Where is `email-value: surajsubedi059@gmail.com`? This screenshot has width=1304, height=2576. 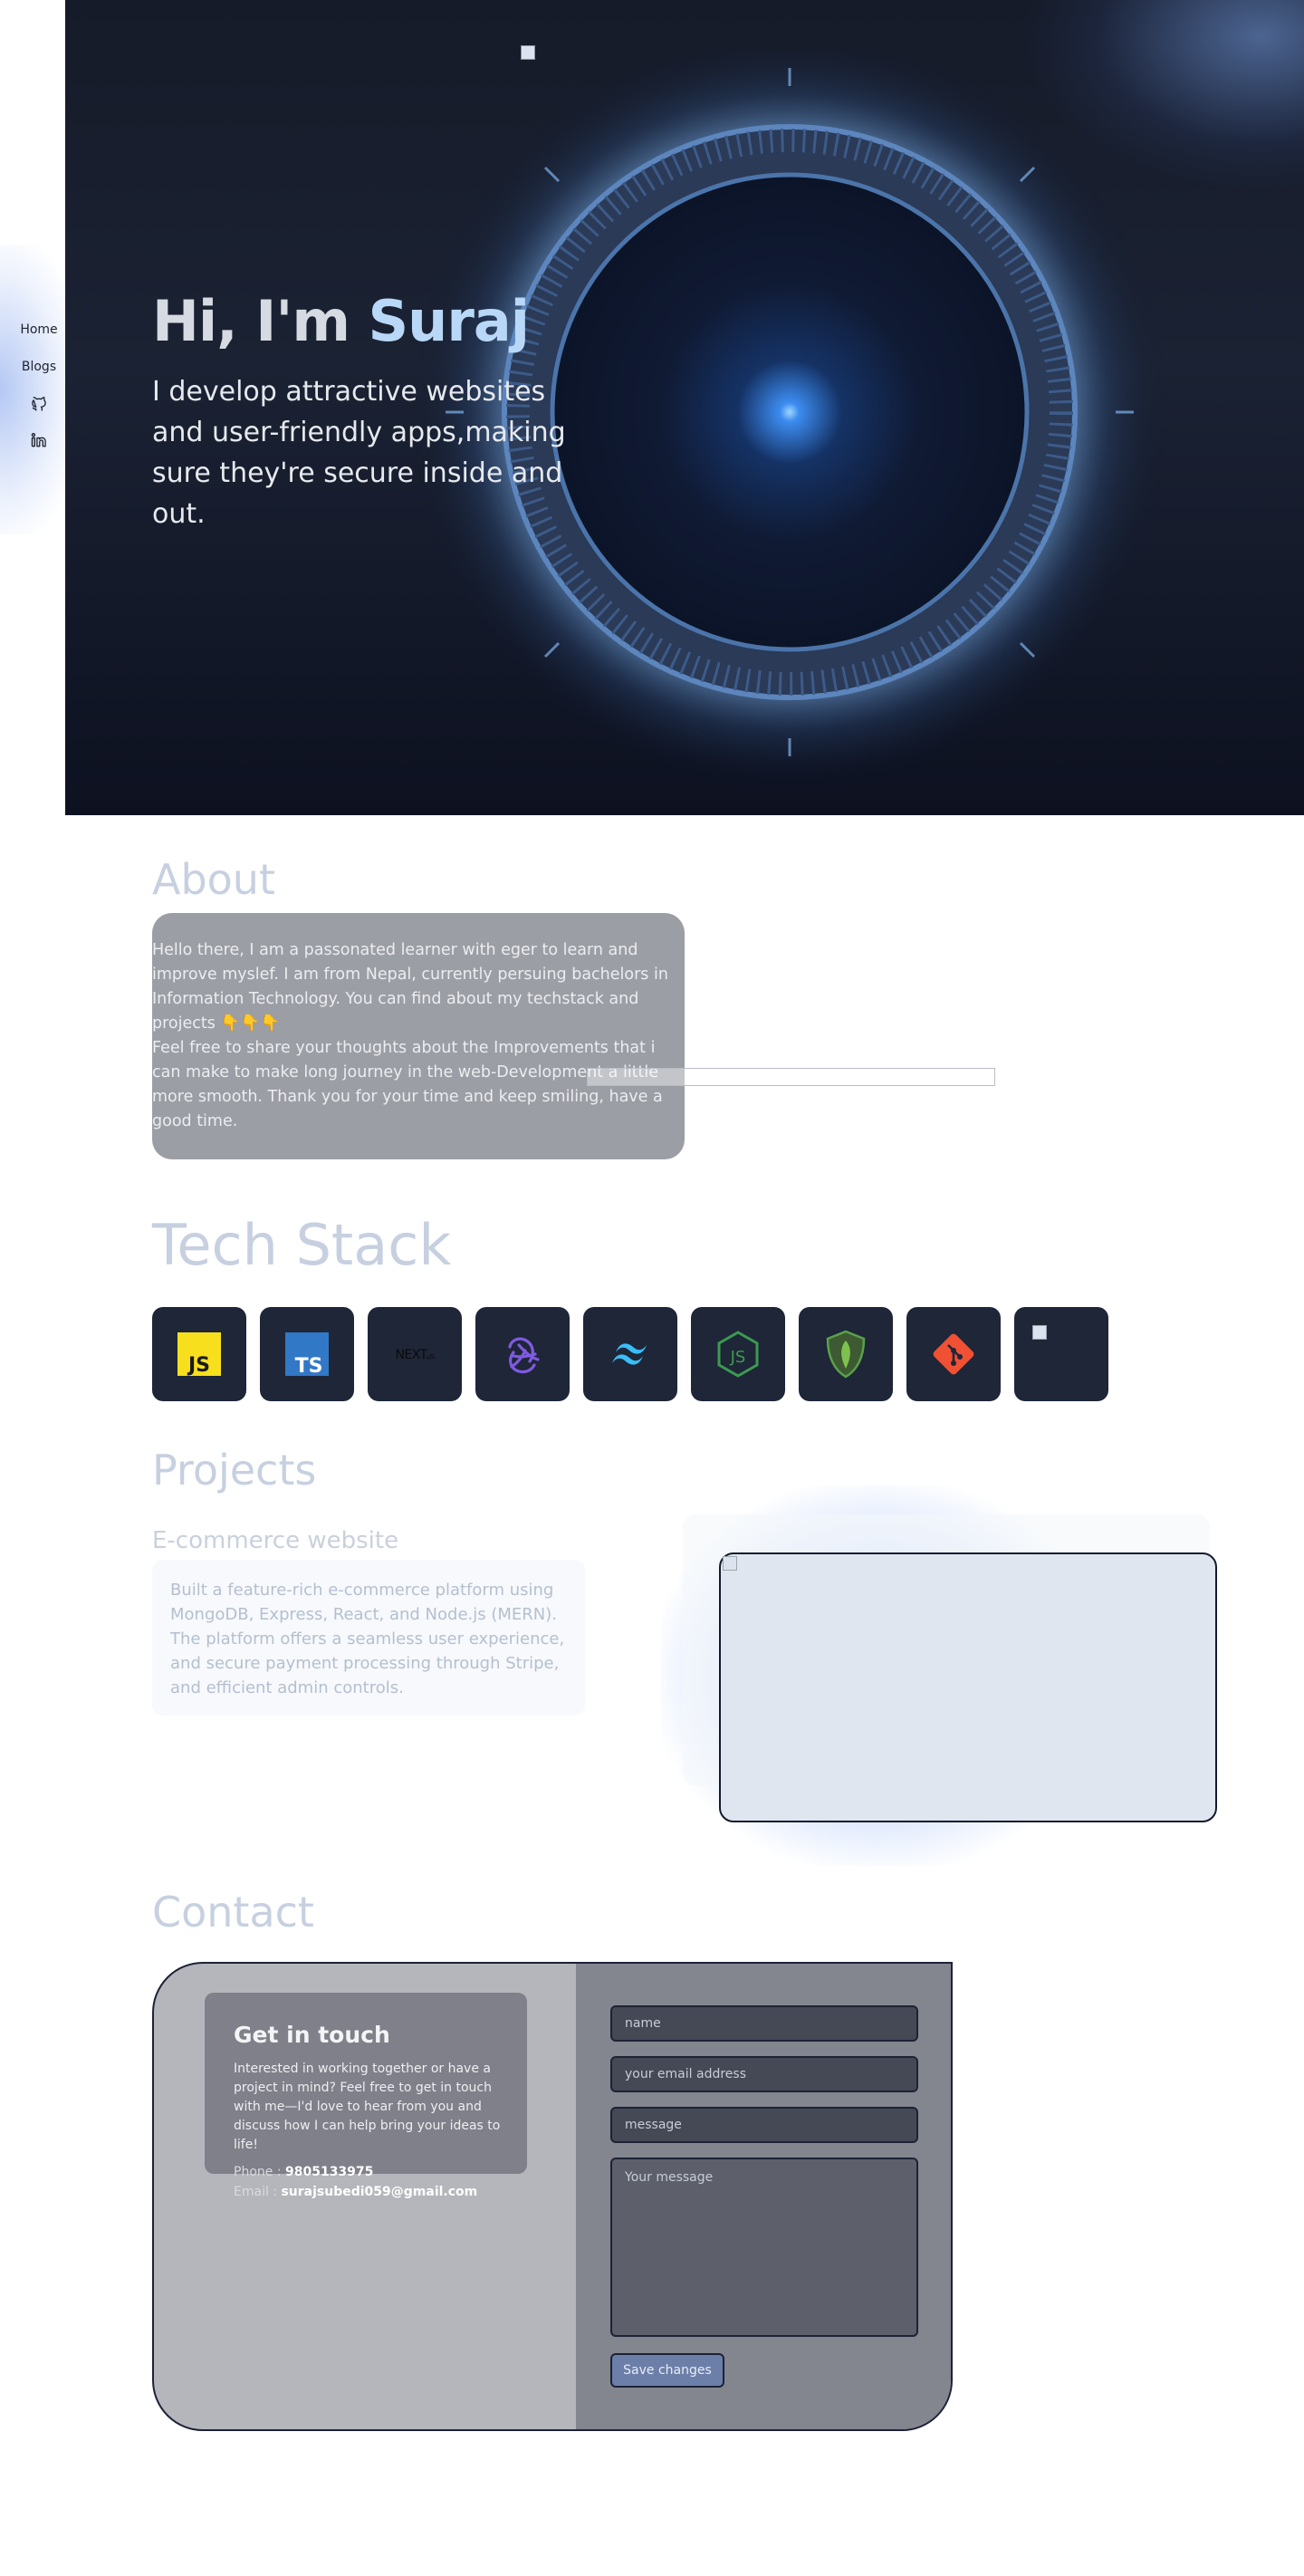
email-value: surajsubedi059@gmail.com is located at coordinates (379, 2192).